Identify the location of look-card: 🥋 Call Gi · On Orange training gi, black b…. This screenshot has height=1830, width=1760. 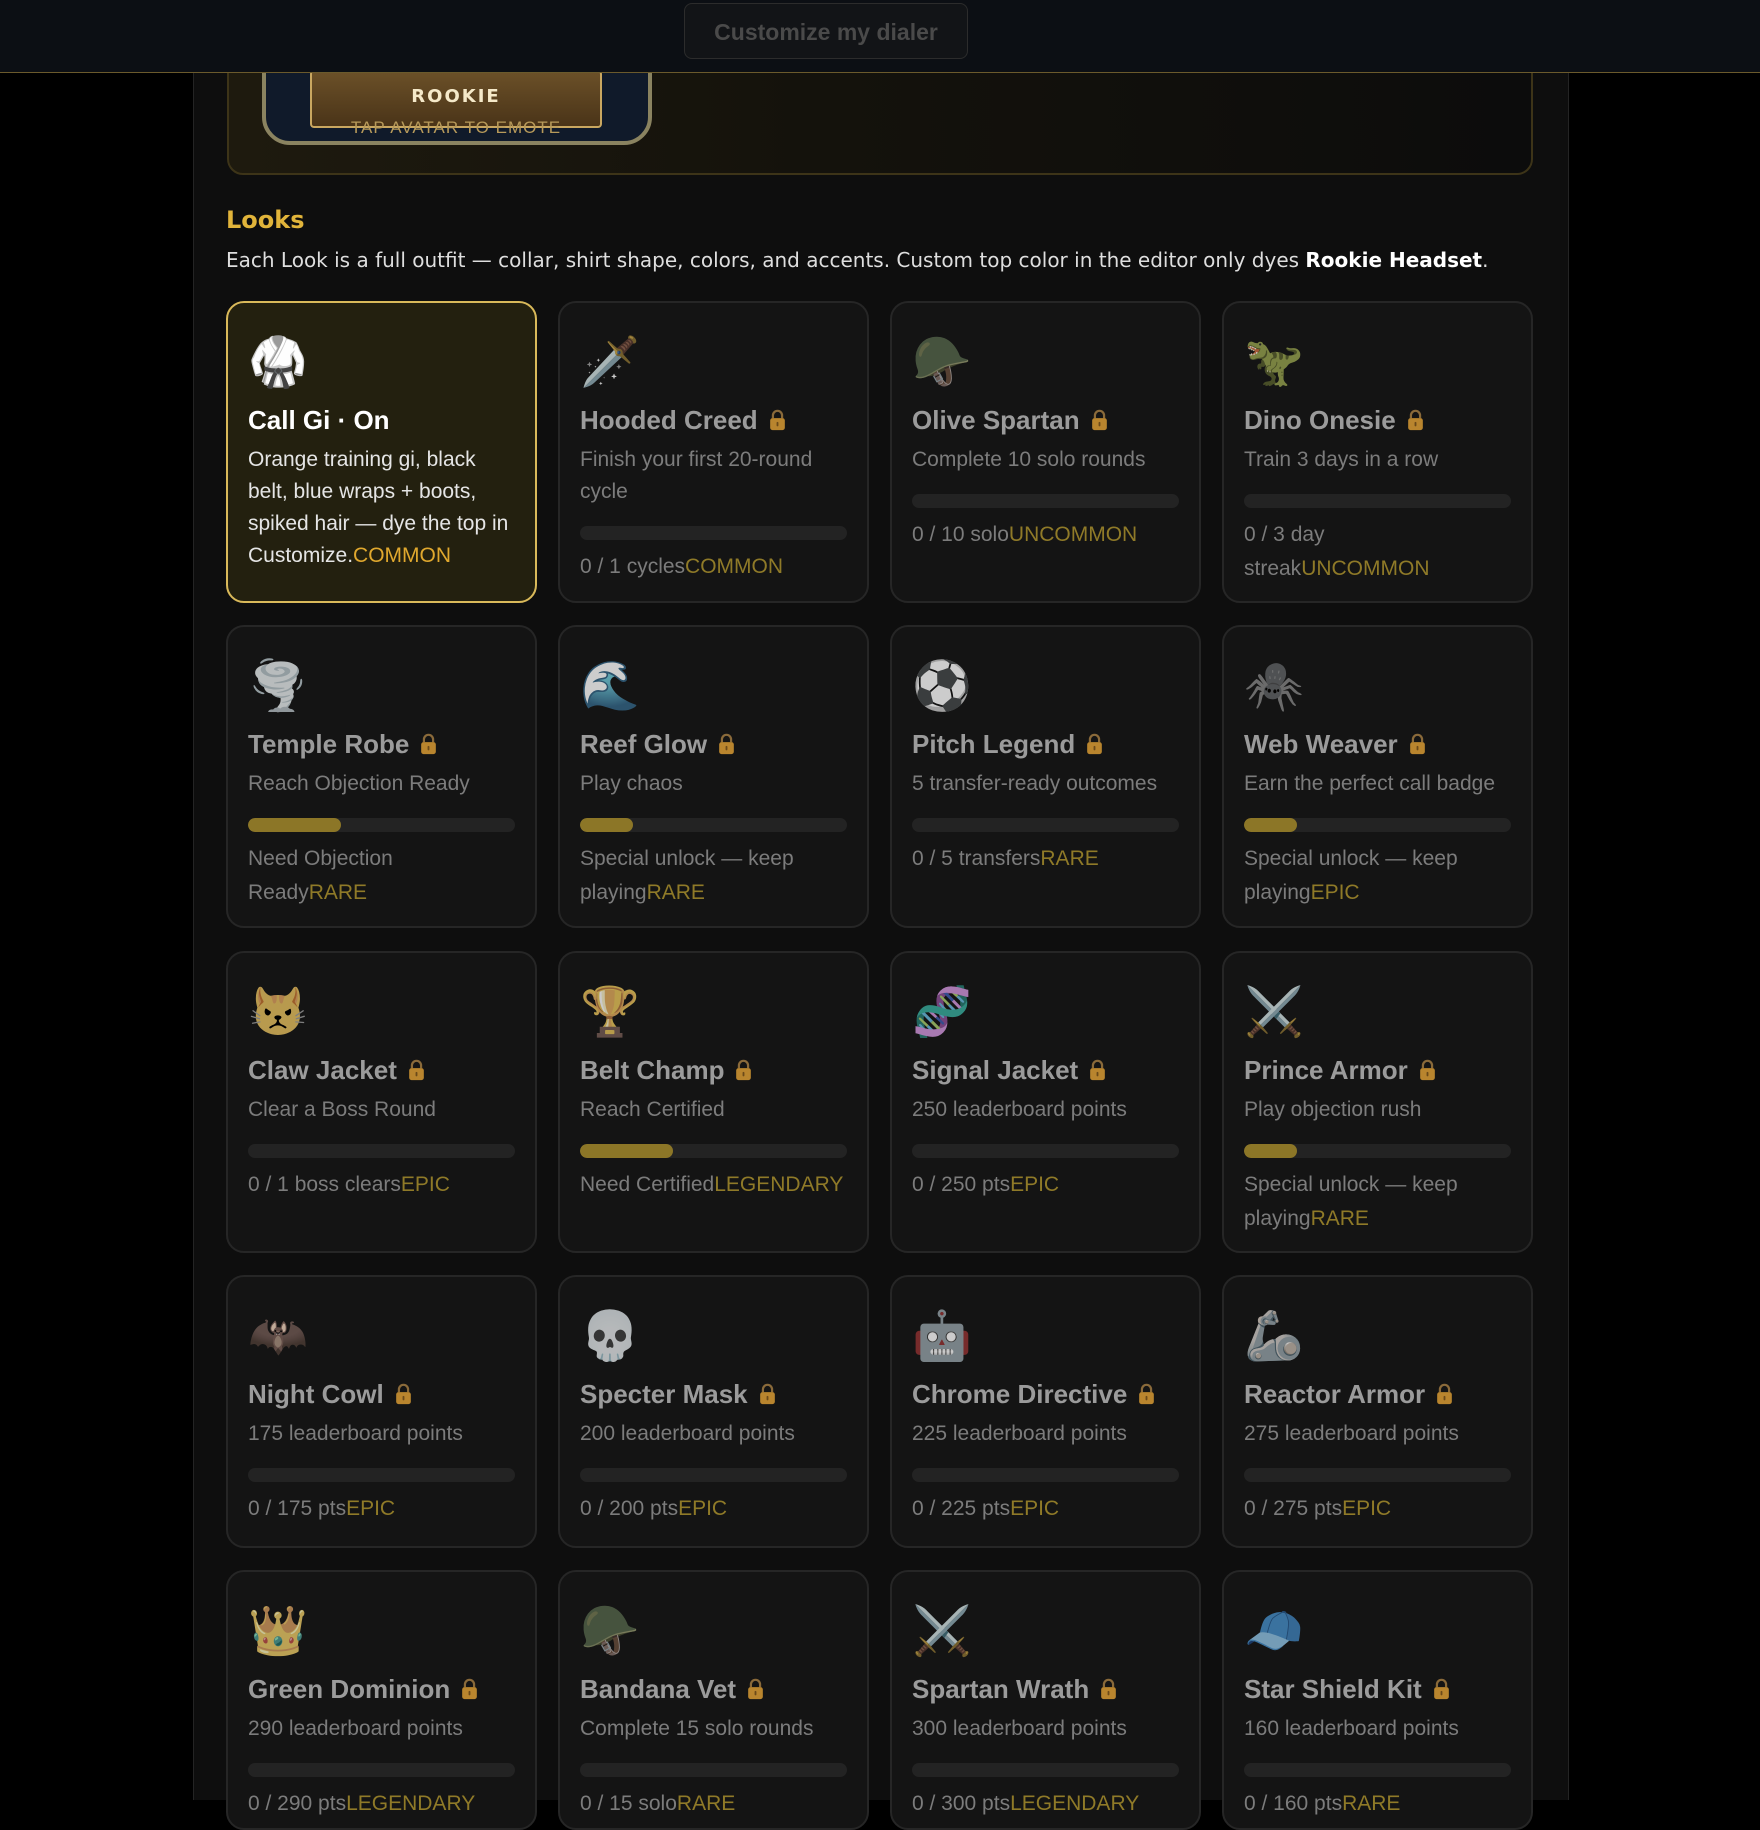
(381, 452).